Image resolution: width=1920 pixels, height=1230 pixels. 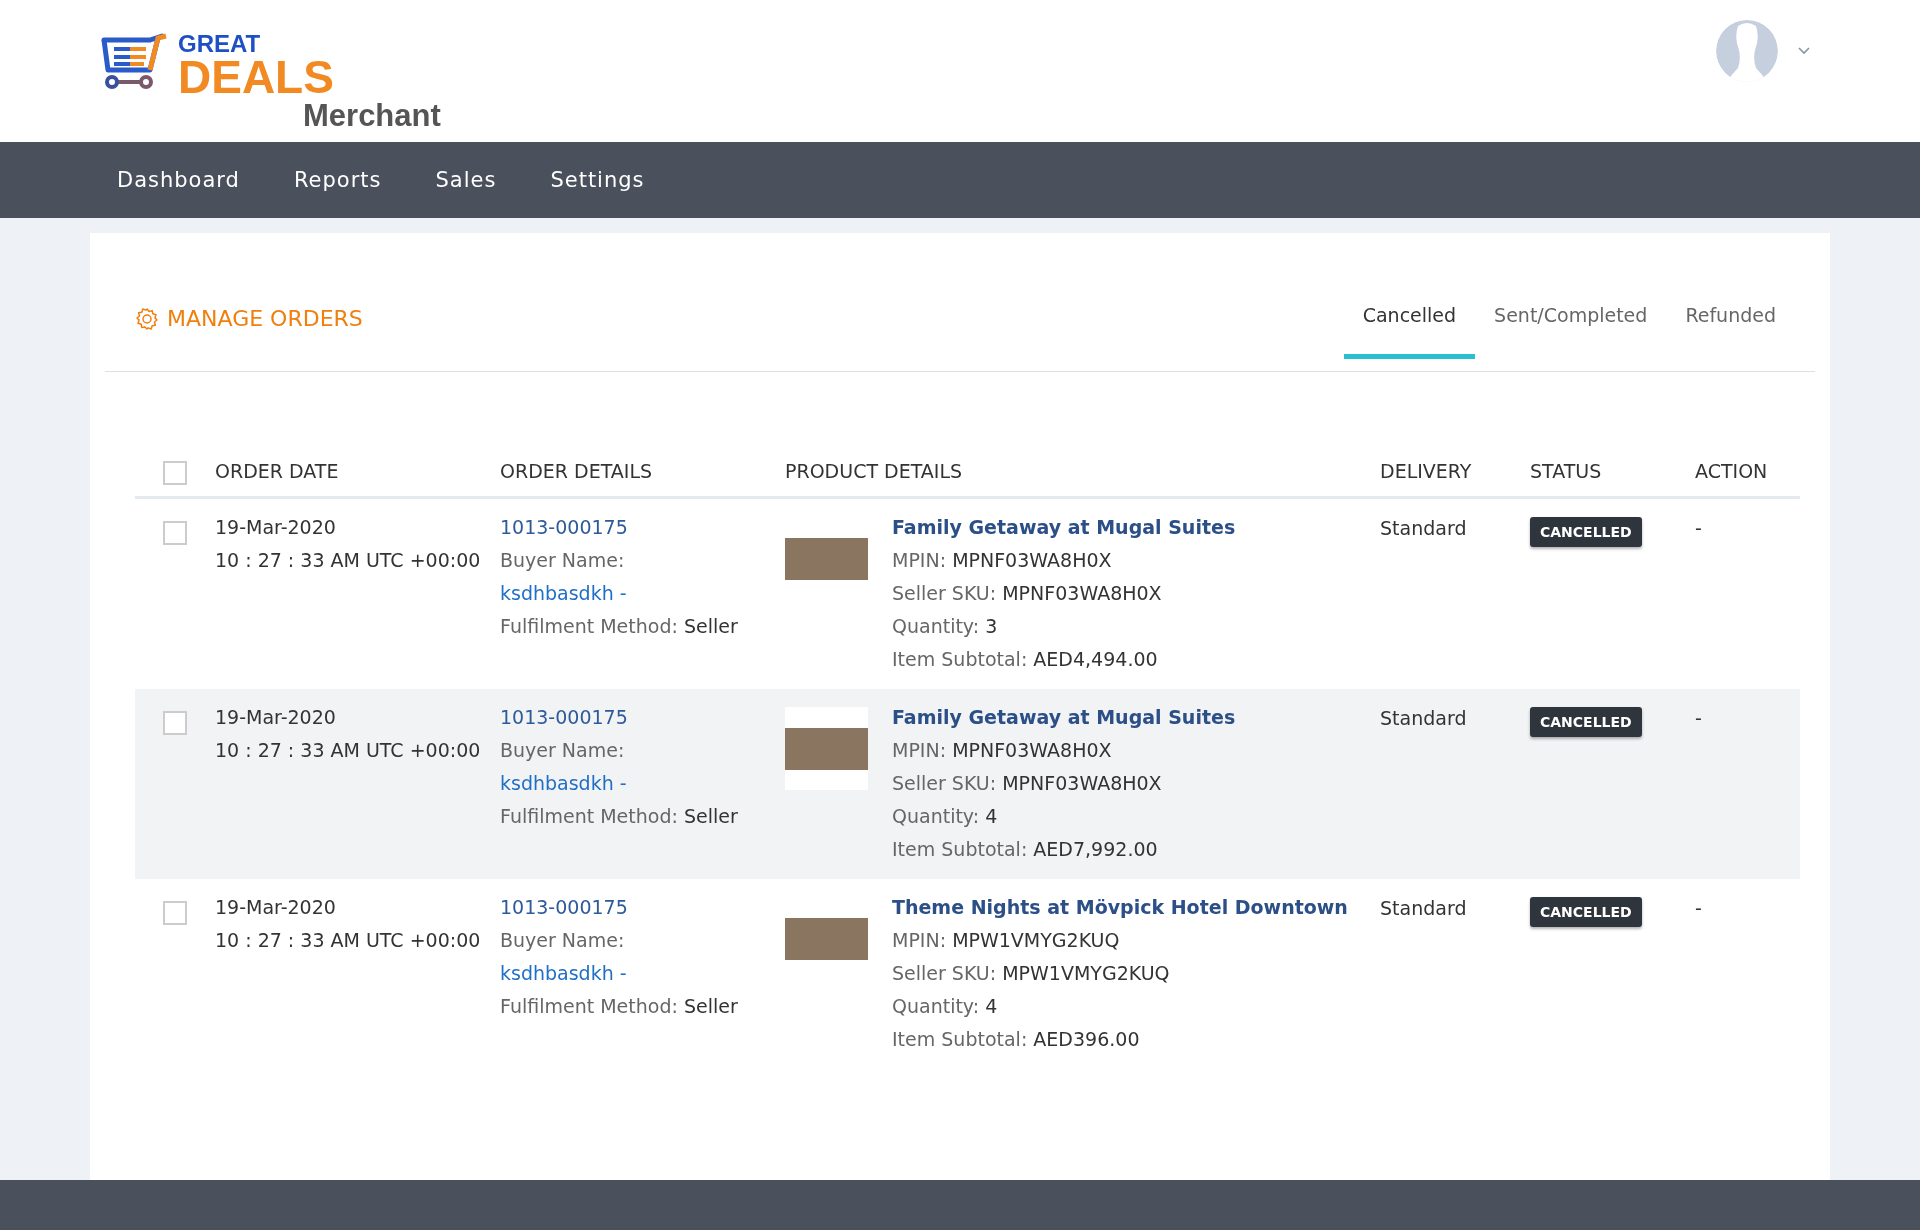 I want to click on nav-link: Reports, so click(x=337, y=180).